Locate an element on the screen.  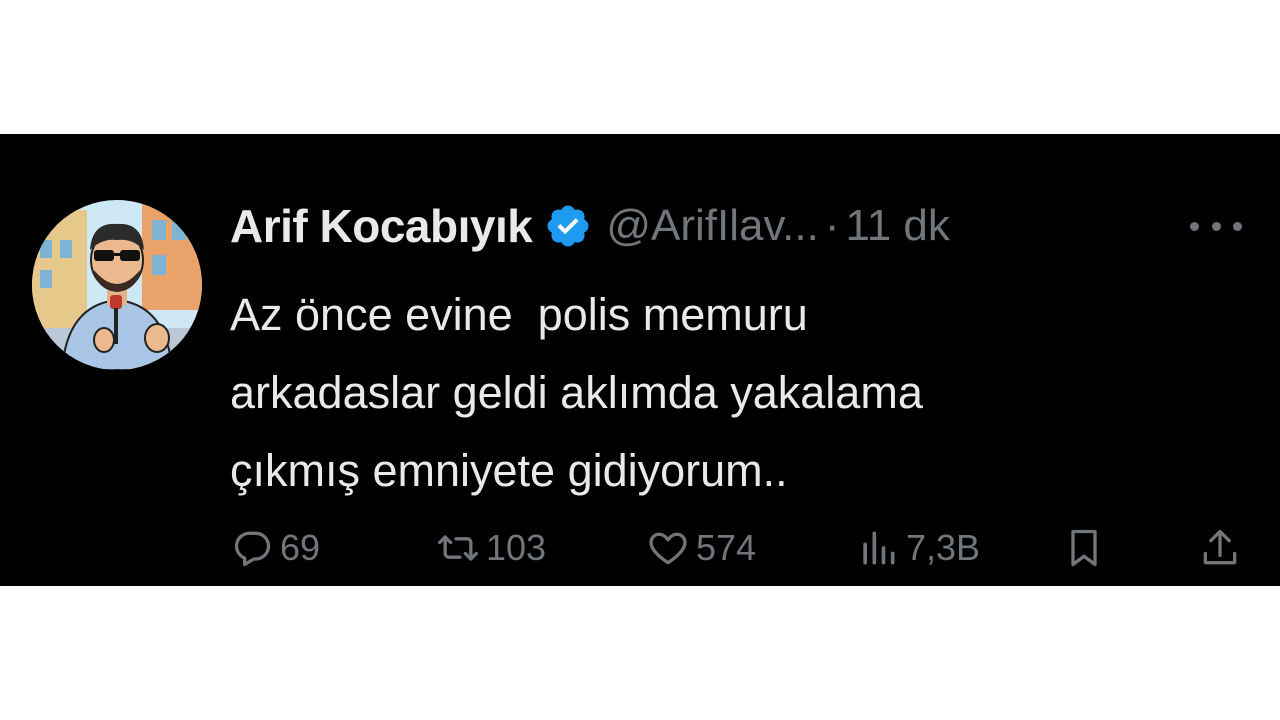
timestamp: 11 dk is located at coordinates (898, 226).